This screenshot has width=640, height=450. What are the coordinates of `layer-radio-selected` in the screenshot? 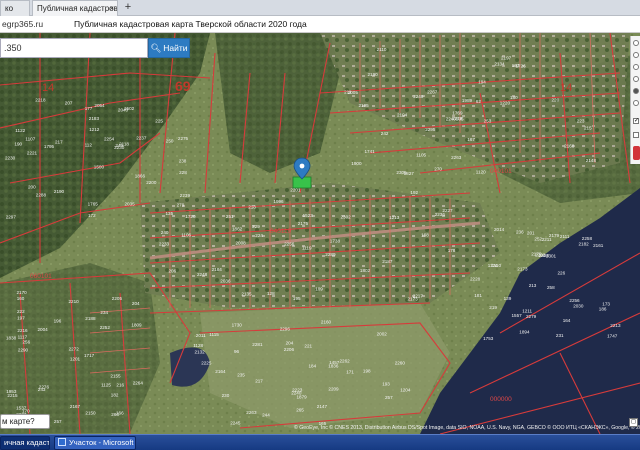 It's located at (636, 91).